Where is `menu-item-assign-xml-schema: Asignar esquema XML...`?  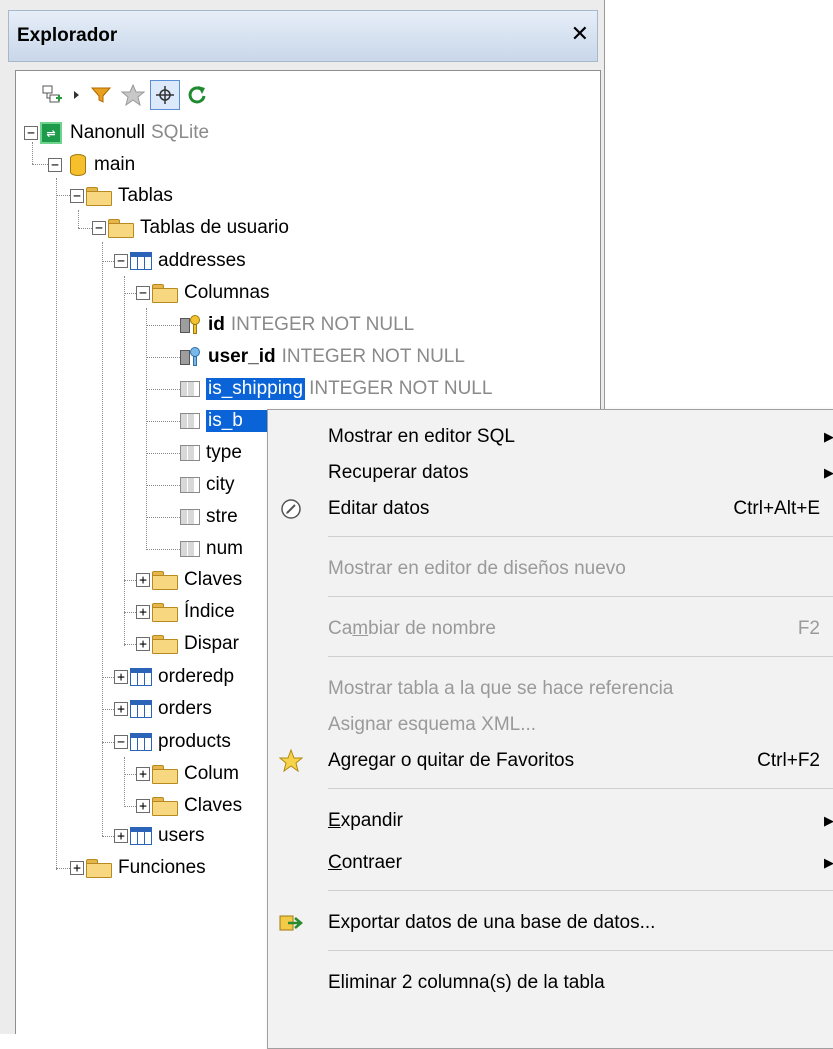 menu-item-assign-xml-schema: Asignar esquema XML... is located at coordinates (550, 725).